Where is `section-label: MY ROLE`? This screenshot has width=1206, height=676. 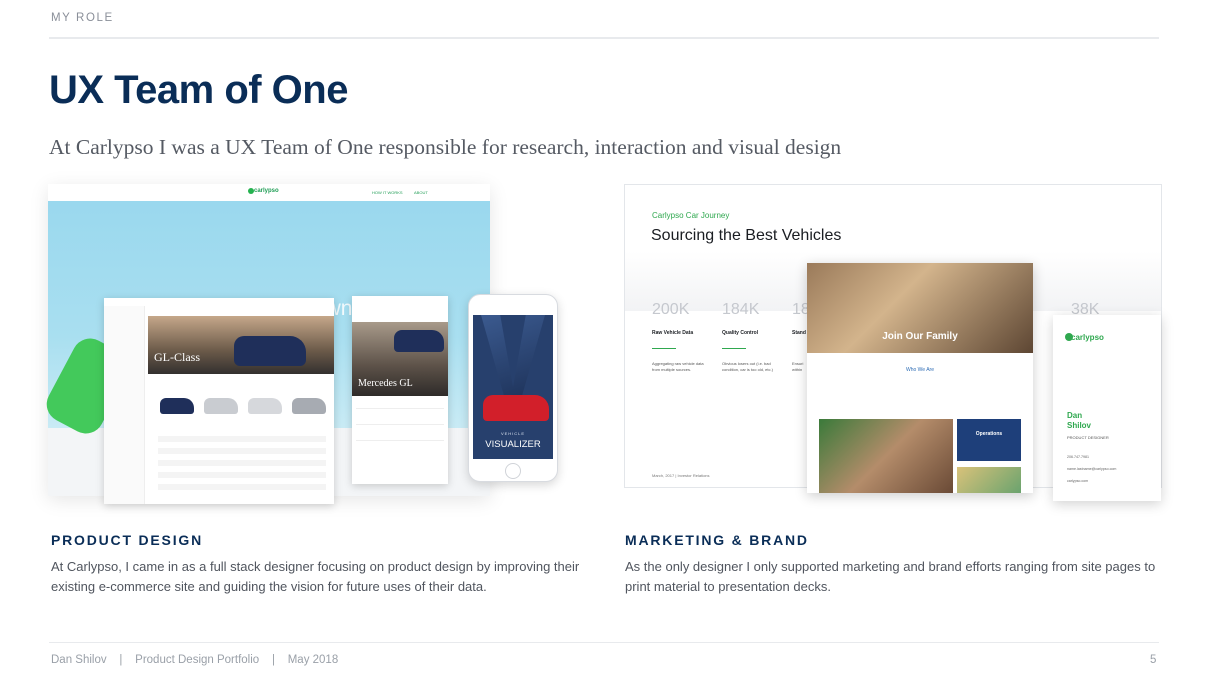
section-label: MY ROLE is located at coordinates (82, 18).